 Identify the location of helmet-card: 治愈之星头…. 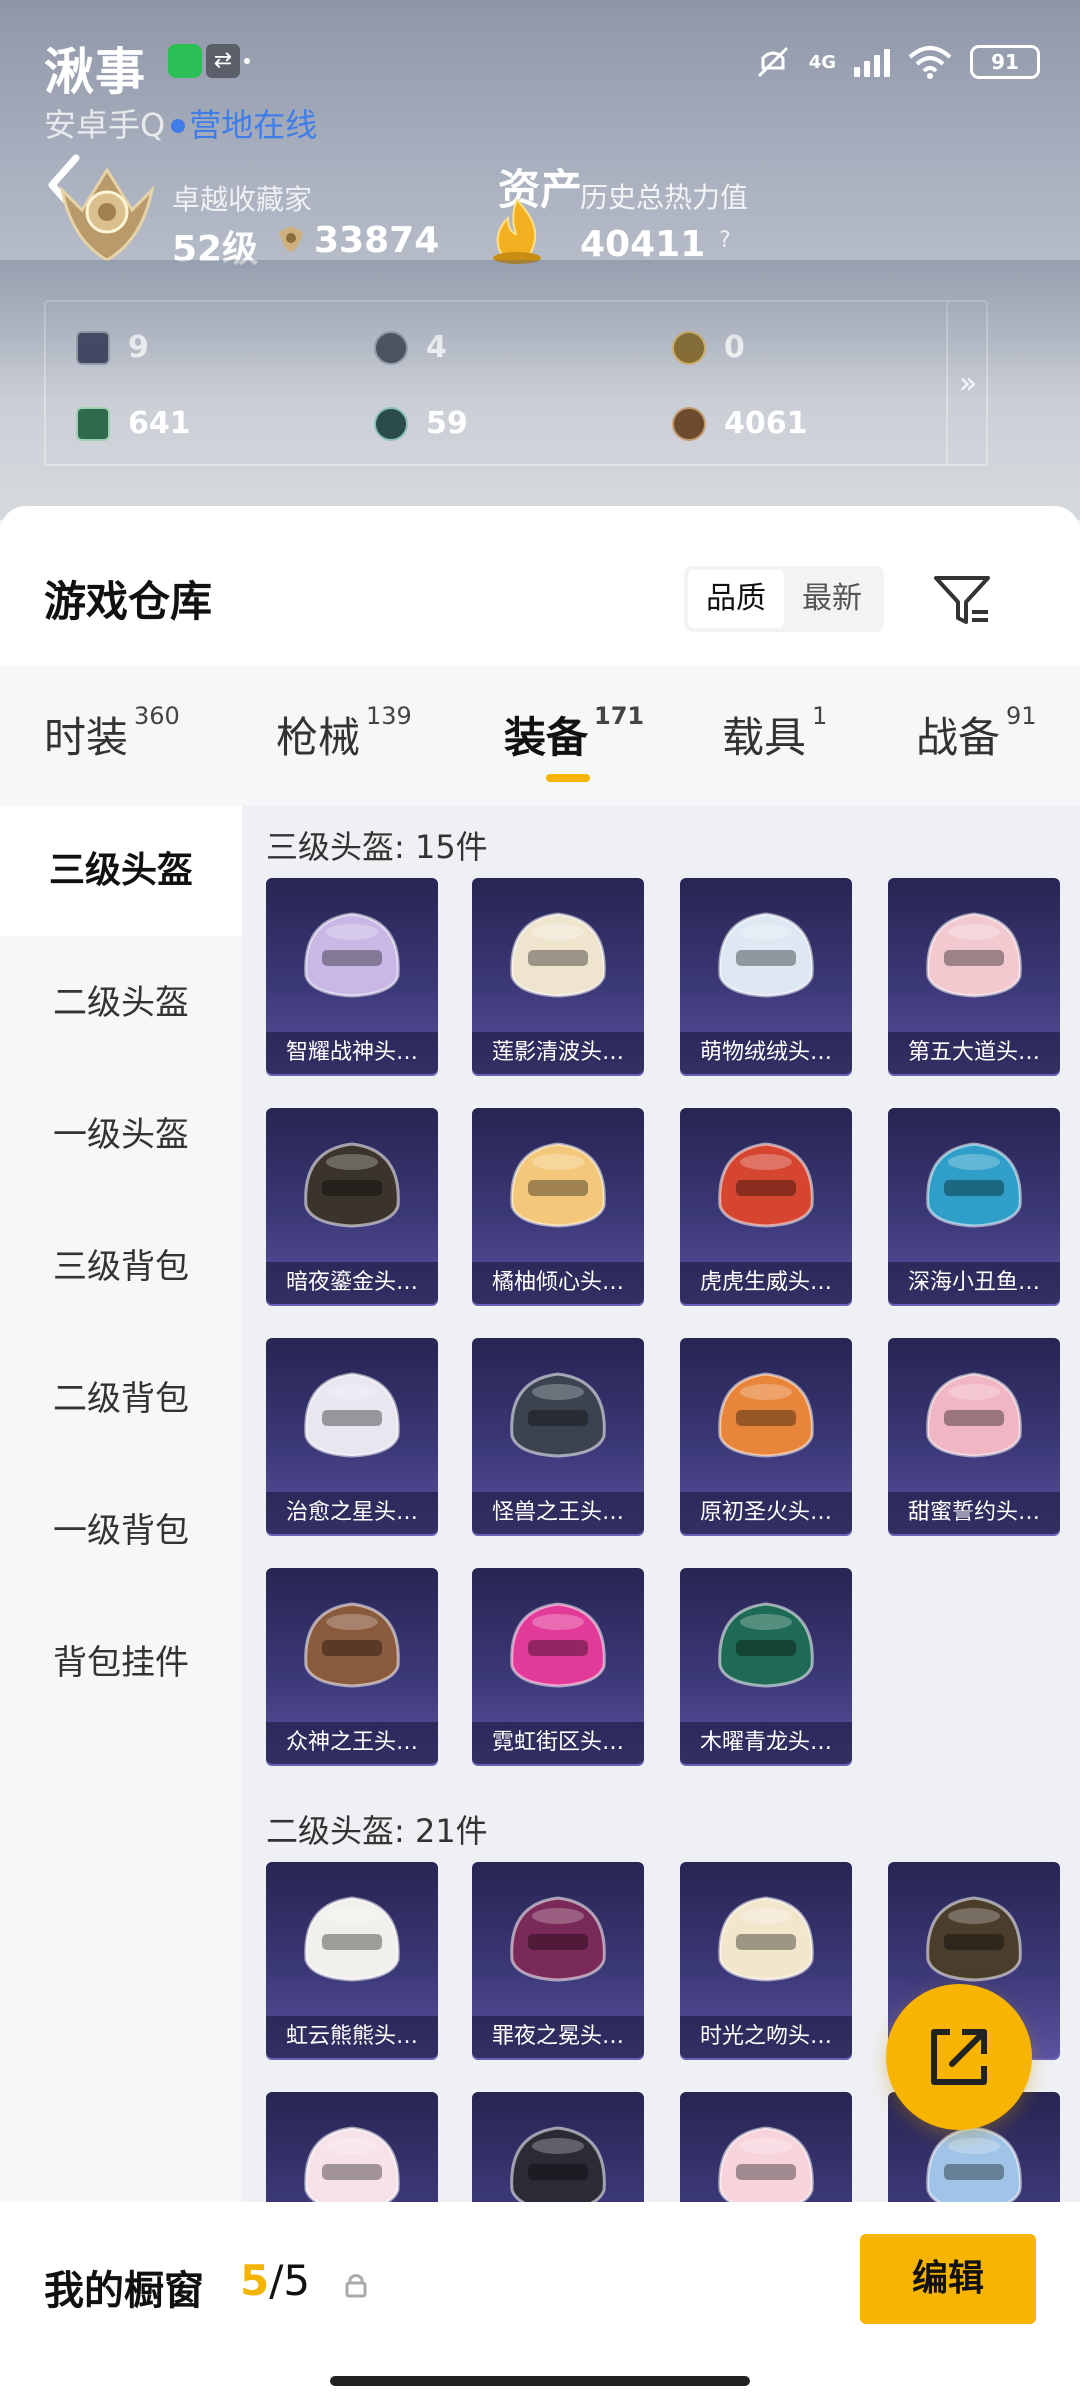
(352, 1436).